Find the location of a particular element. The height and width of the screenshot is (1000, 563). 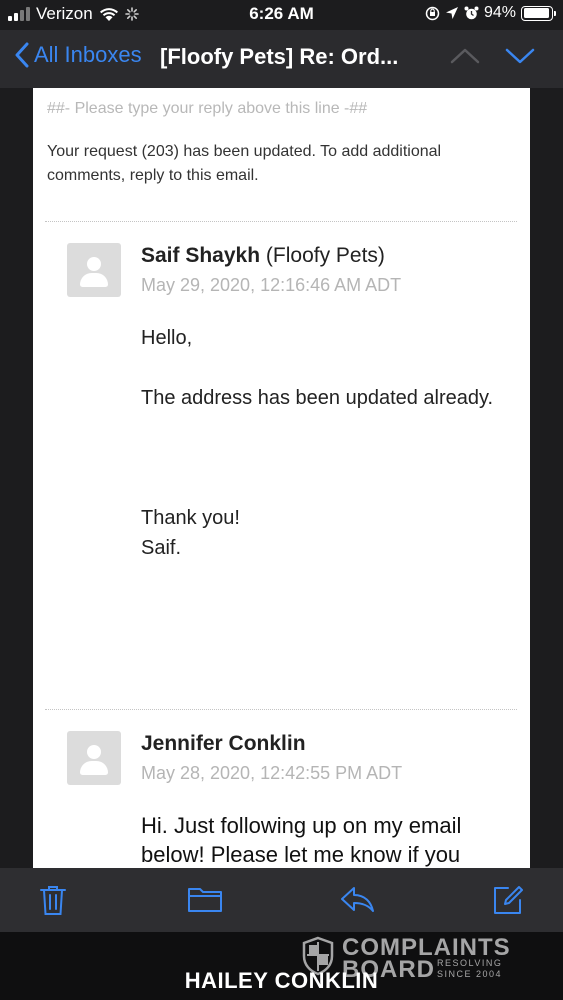

alarm-icon is located at coordinates (471, 12).